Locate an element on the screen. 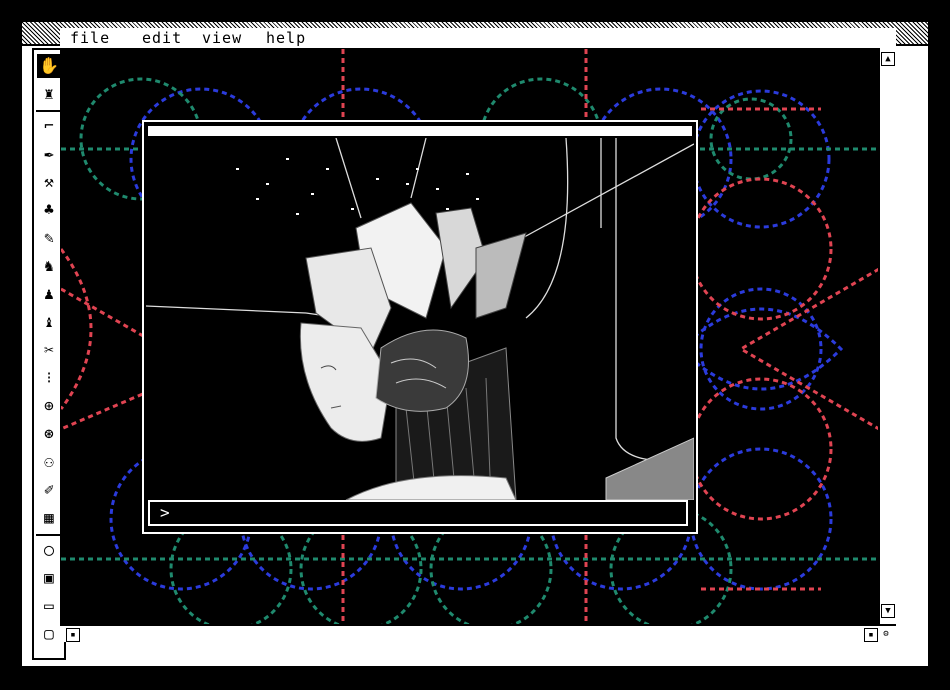 This screenshot has width=950, height=690. tag-icon: ▭ is located at coordinates (49, 606).